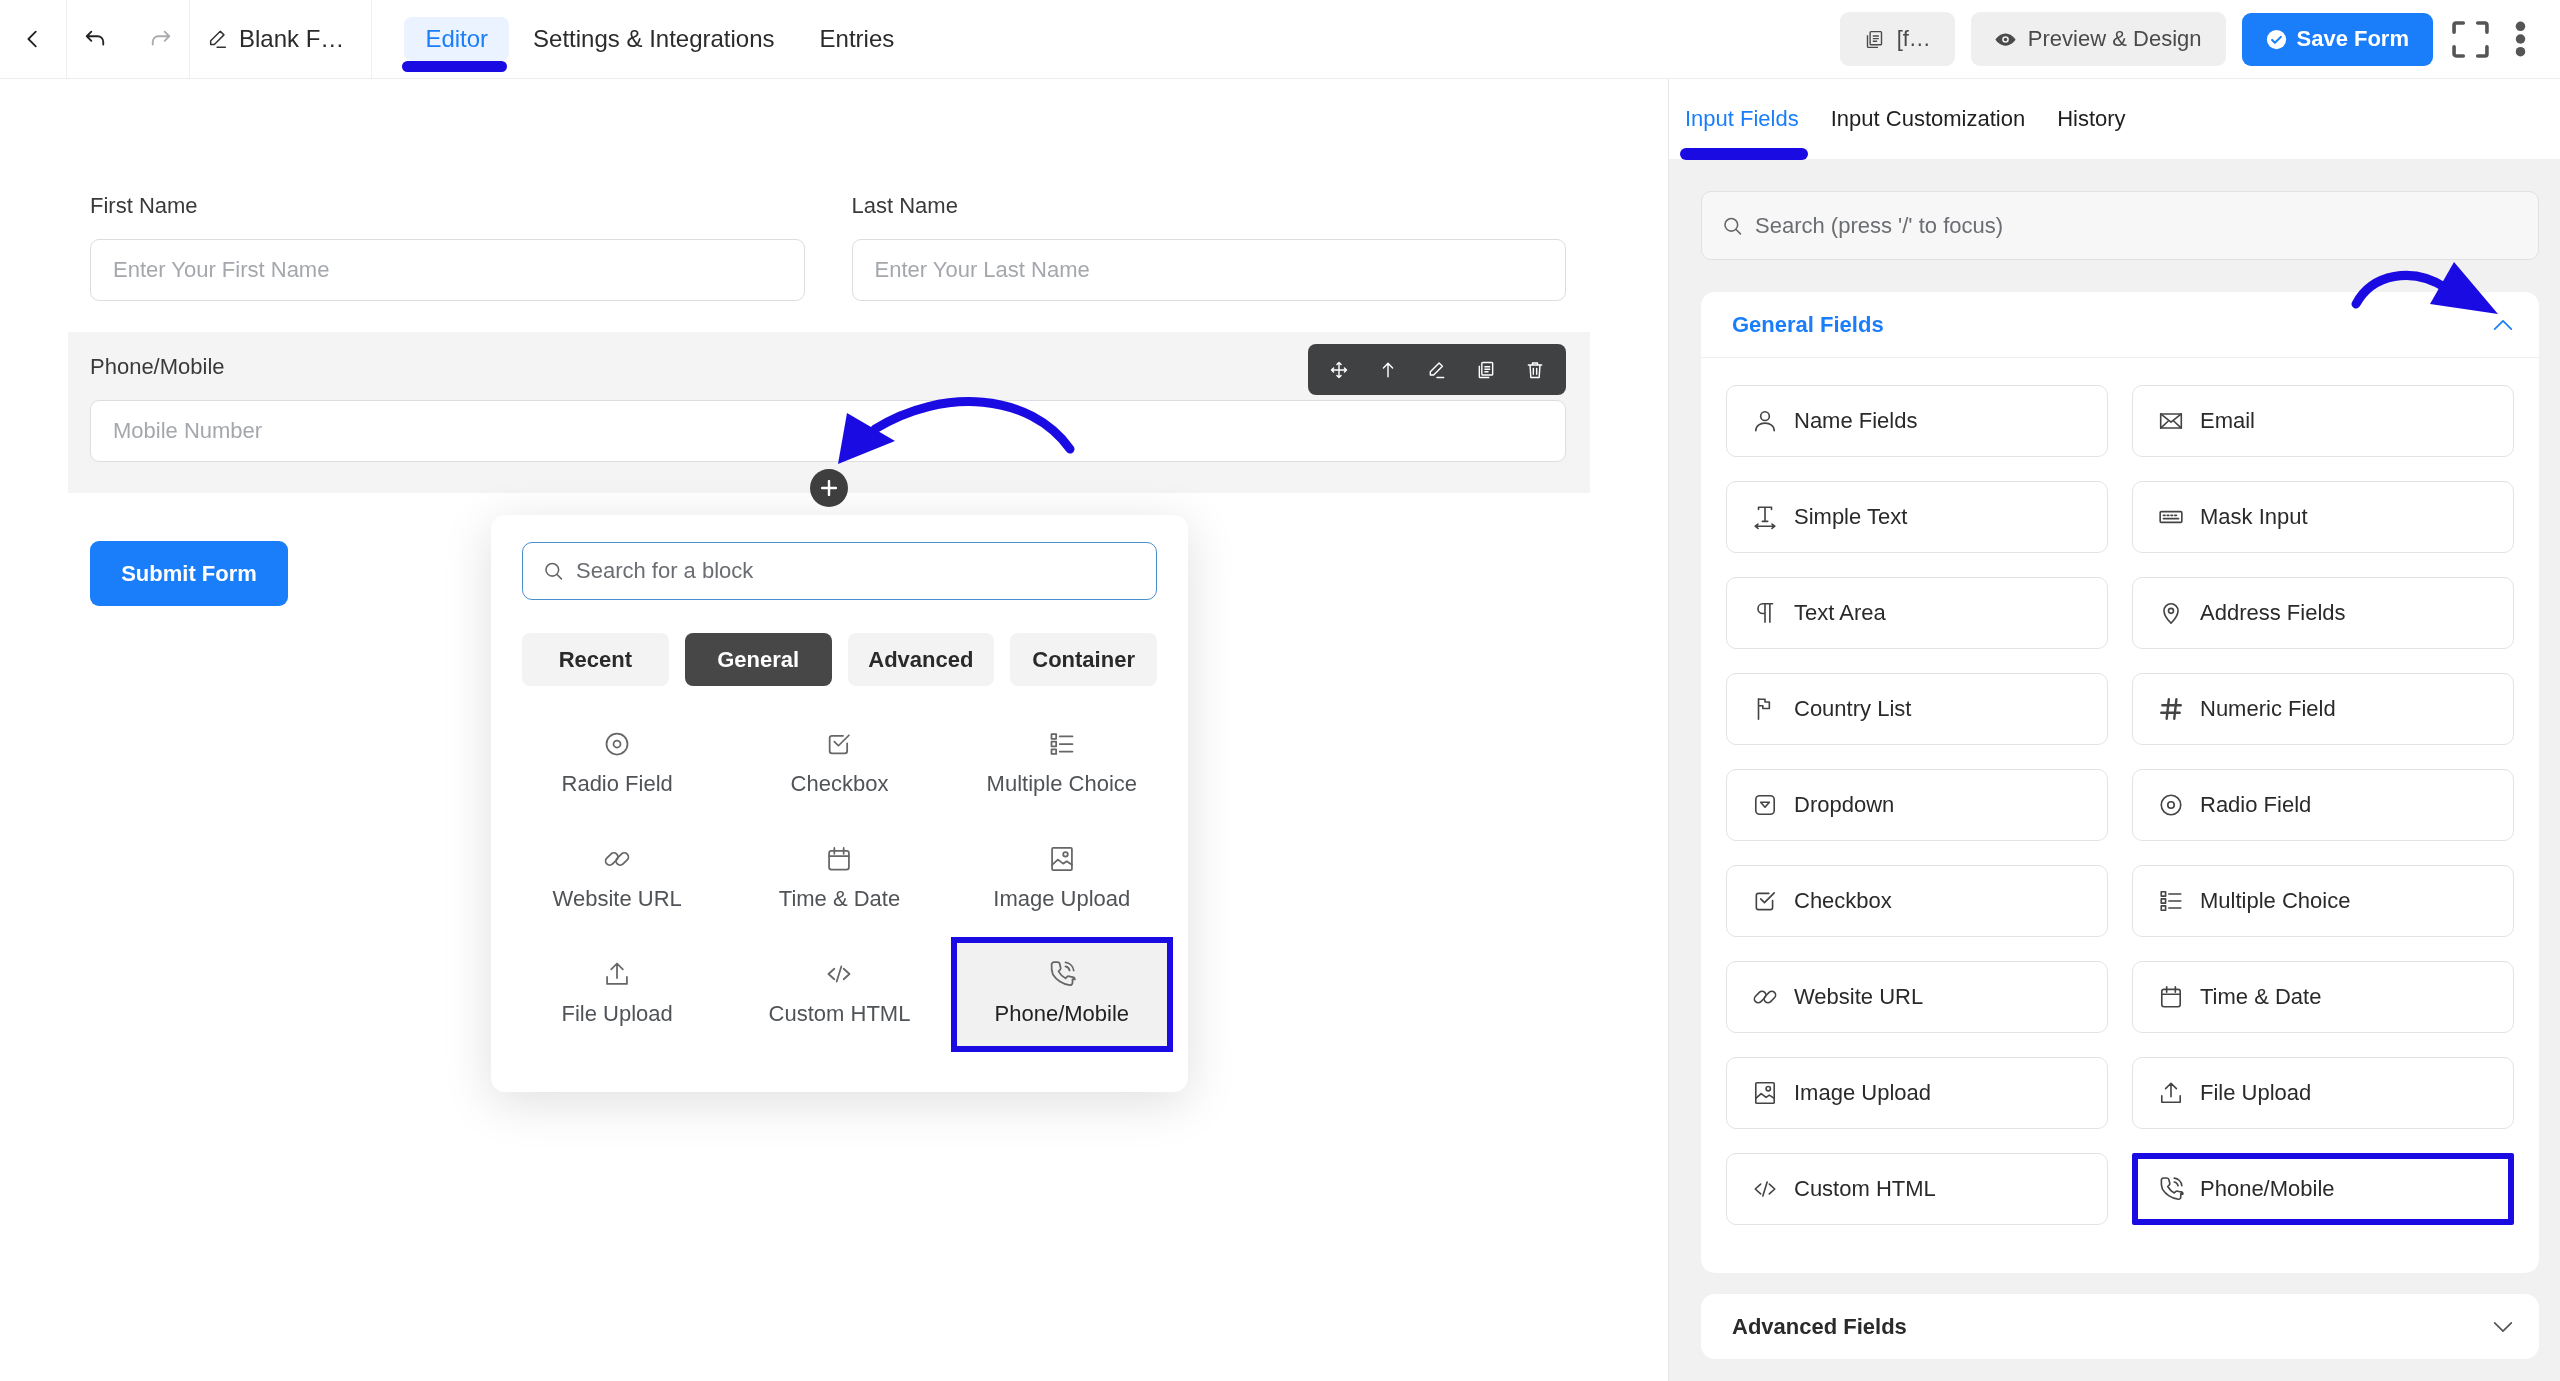 The height and width of the screenshot is (1381, 2560). I want to click on more-icon, so click(2520, 39).